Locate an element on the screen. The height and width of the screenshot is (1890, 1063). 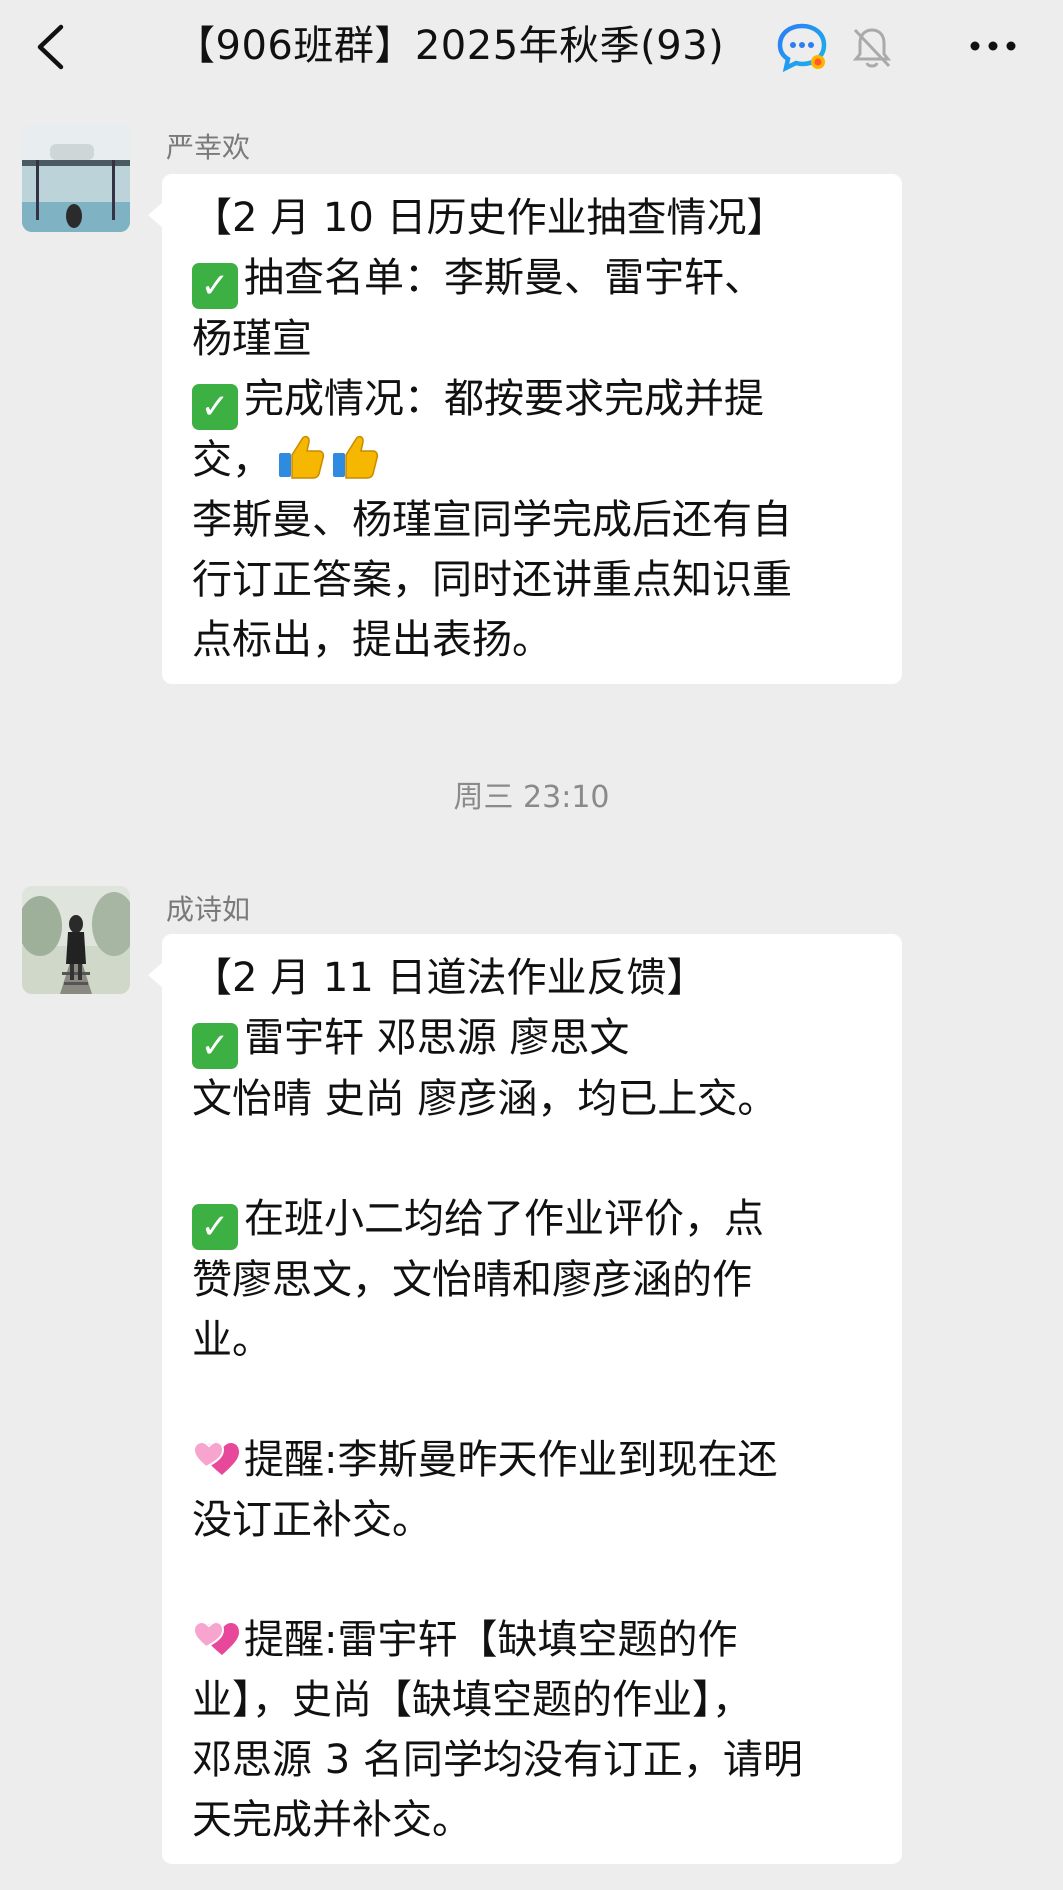
top-bar: 【906班群】2025年秋季(93) is located at coordinates (531, 48).